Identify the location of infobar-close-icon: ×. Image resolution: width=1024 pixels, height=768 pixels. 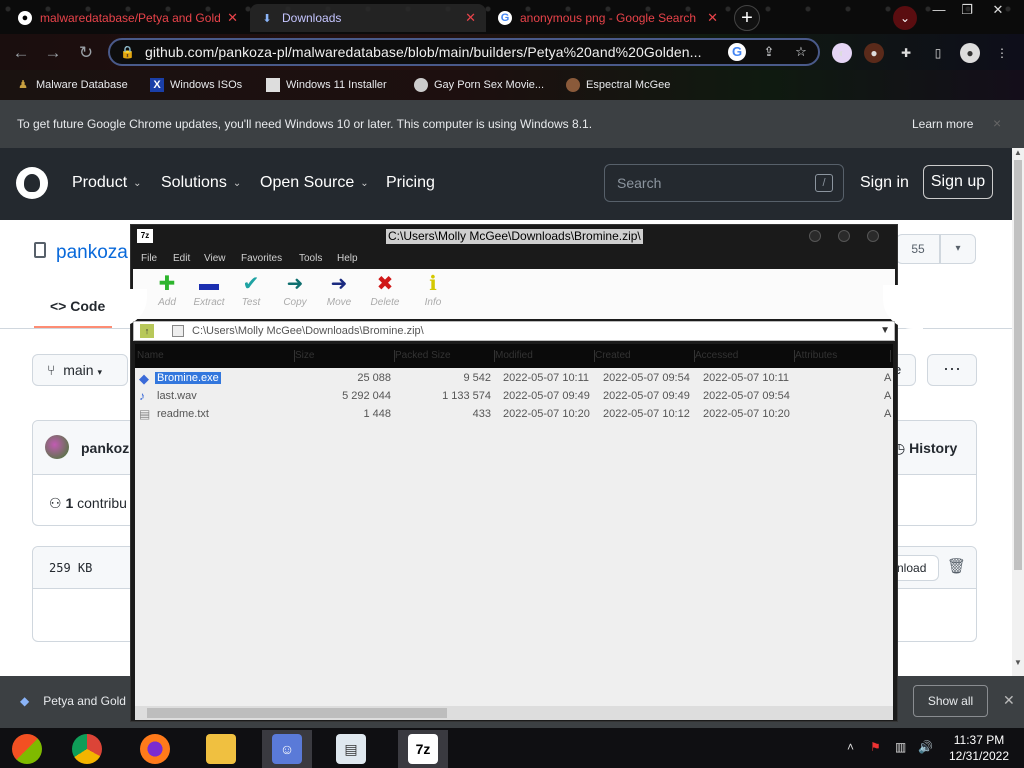
(997, 123).